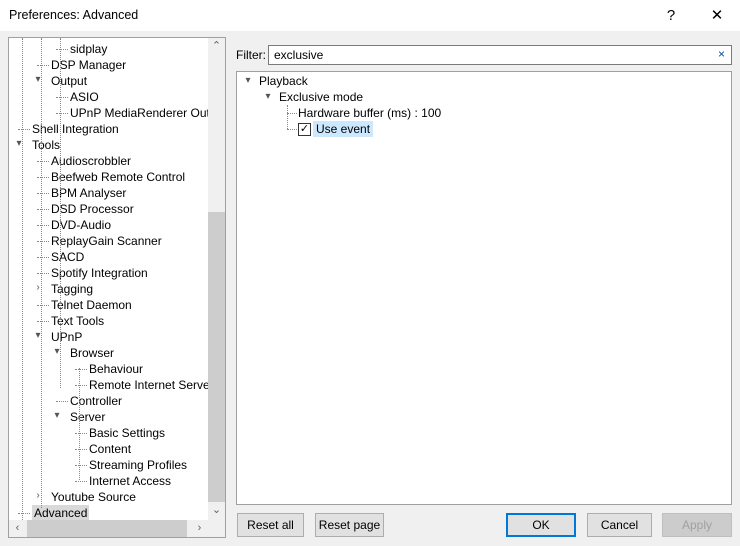  What do you see at coordinates (107, 528) in the screenshot?
I see `hscrollbar-thumb` at bounding box center [107, 528].